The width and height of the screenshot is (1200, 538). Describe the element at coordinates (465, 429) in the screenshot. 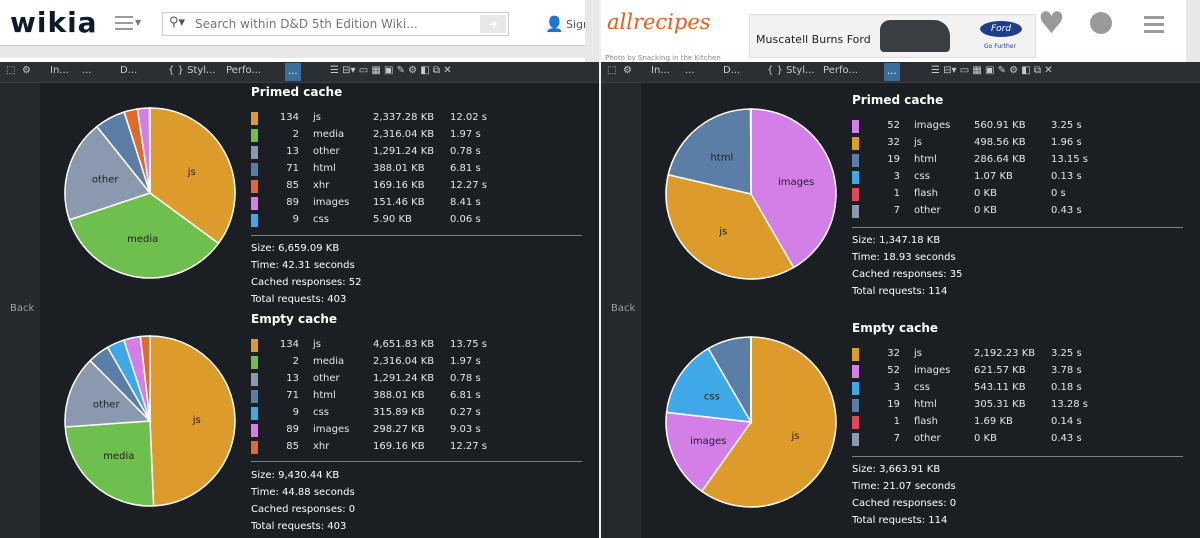

I see `cell-time: 9.03 s` at that location.